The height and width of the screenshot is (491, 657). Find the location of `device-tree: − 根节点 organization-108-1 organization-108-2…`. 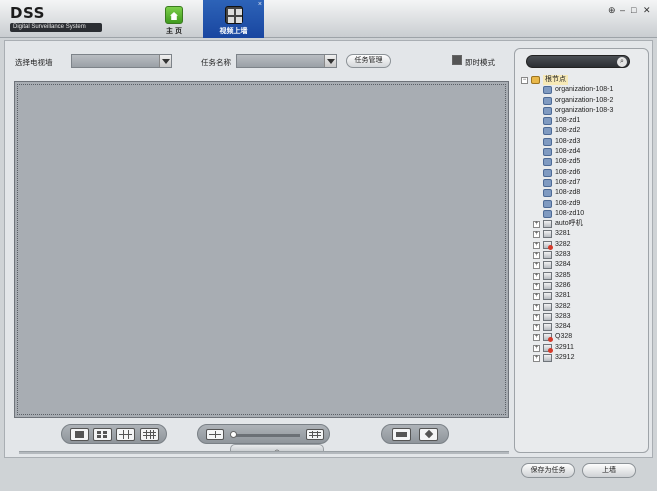

device-tree: − 根节点 organization-108-1 organization-108-2… is located at coordinates (584, 219).